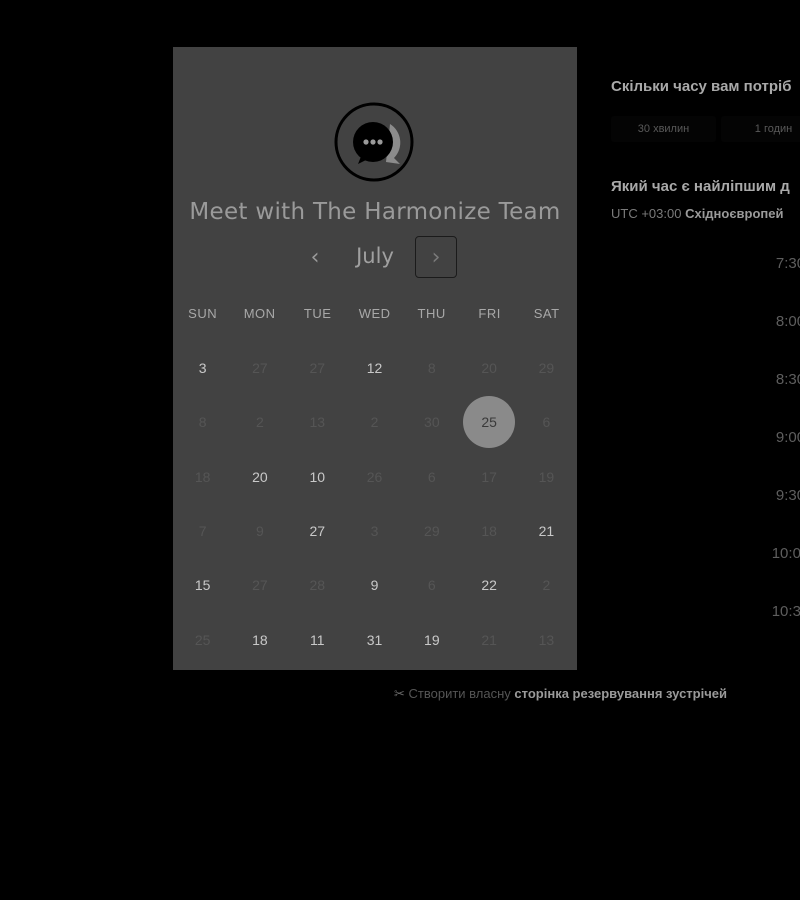  I want to click on weekday-thu: THU, so click(431, 313).